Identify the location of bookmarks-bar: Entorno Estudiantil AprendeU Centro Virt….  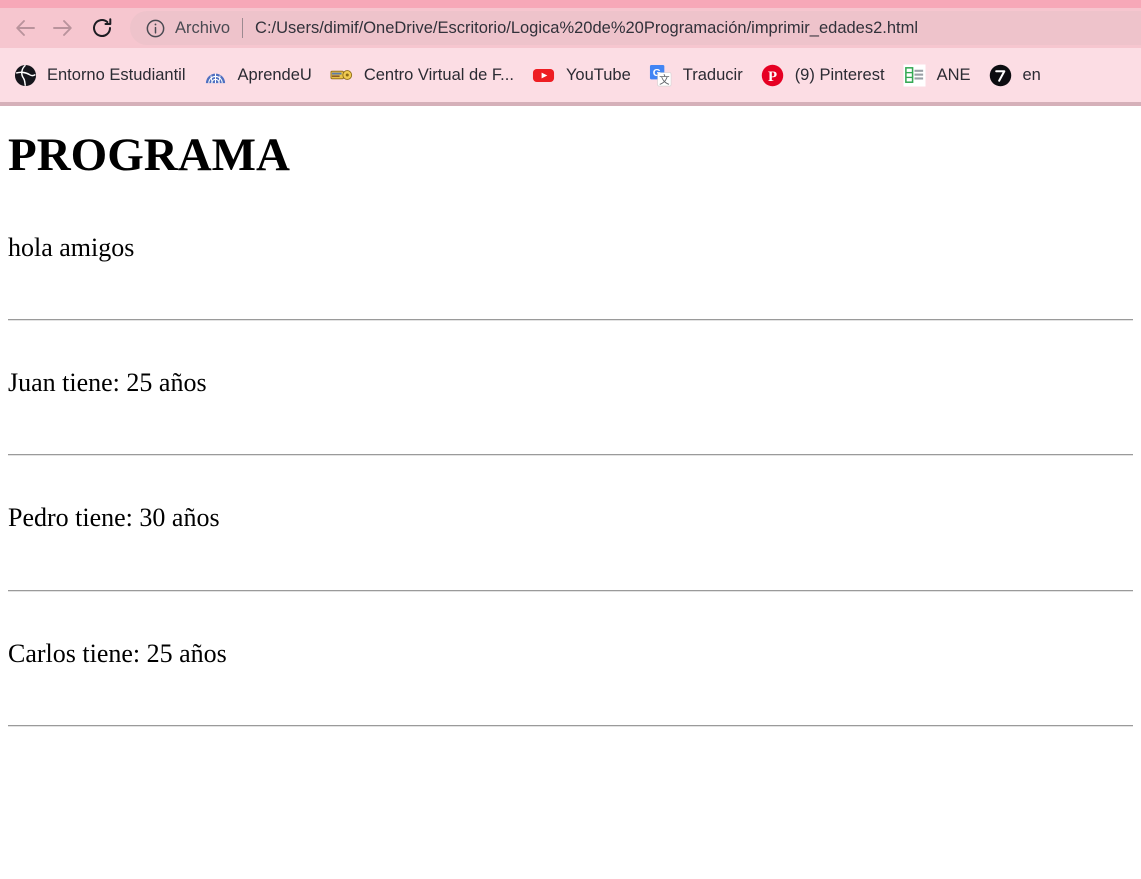
(570, 75).